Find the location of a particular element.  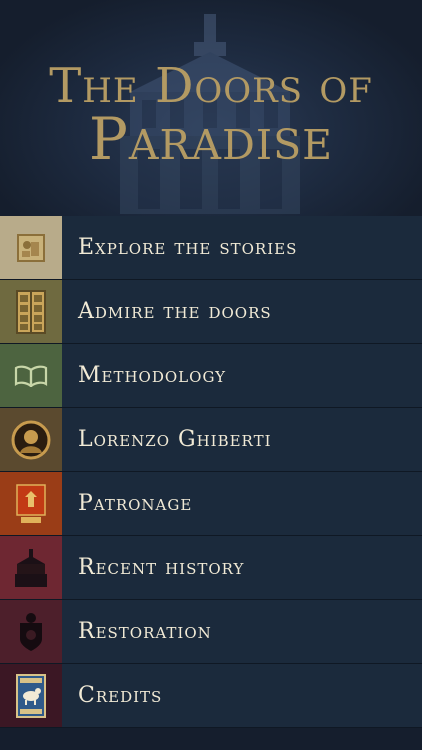

menu-item-admire-doors: Admire the doors is located at coordinates (211, 312).